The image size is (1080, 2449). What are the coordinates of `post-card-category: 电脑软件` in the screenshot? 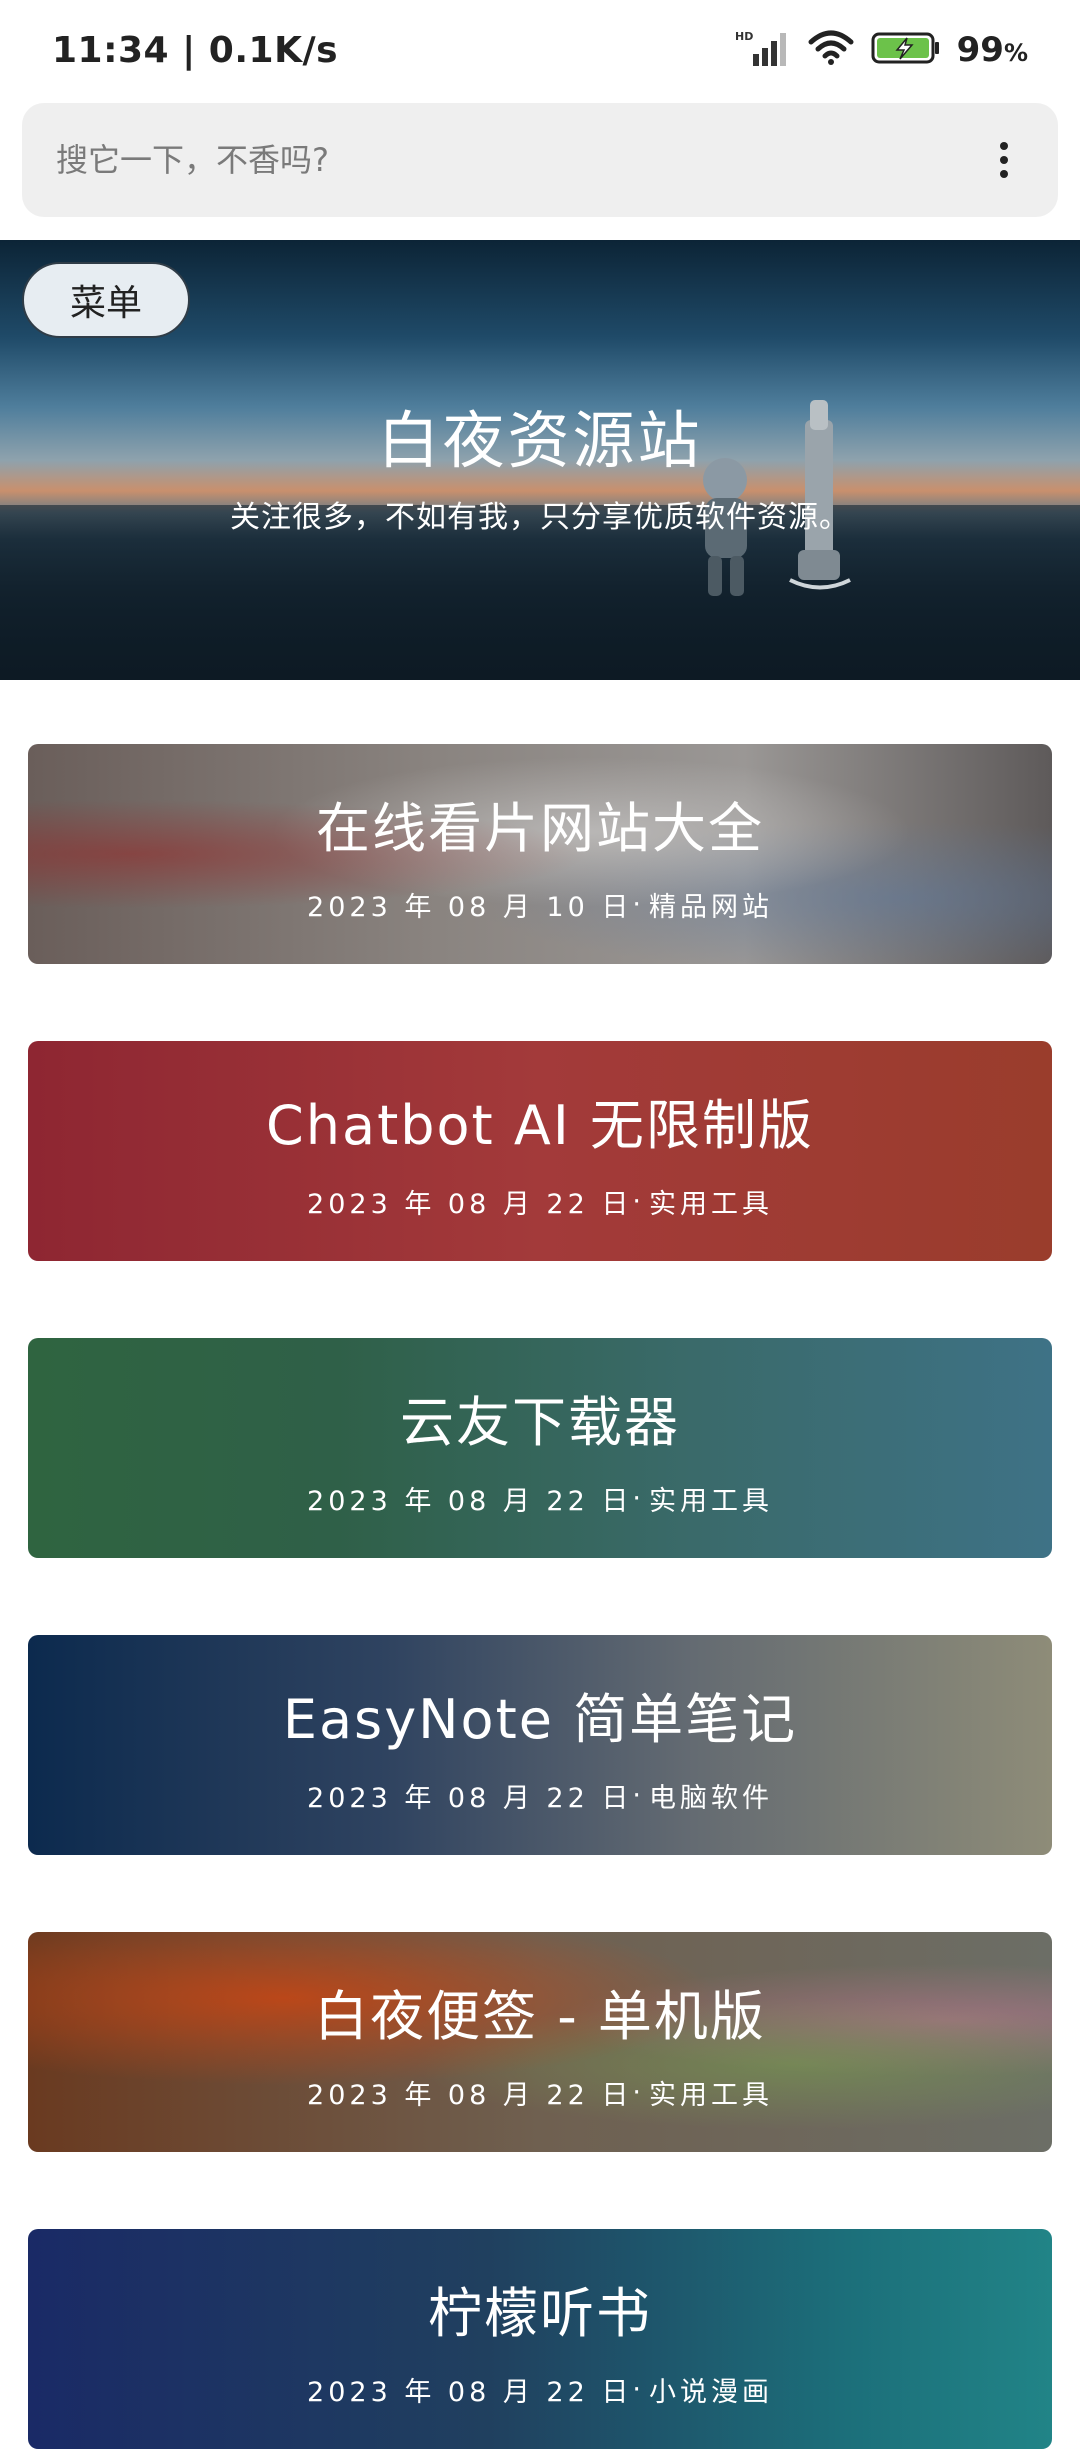 It's located at (711, 1795).